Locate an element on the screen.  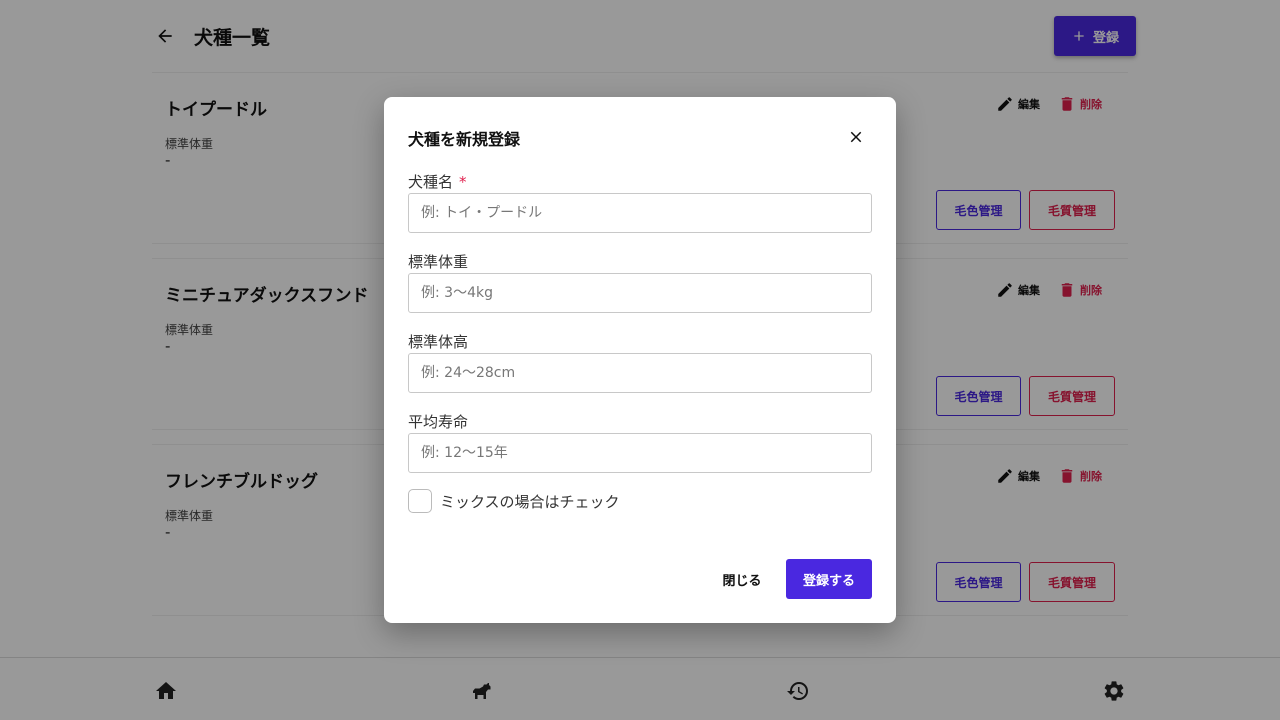
breed-name-label-text: 犬種名 is located at coordinates (431, 182).